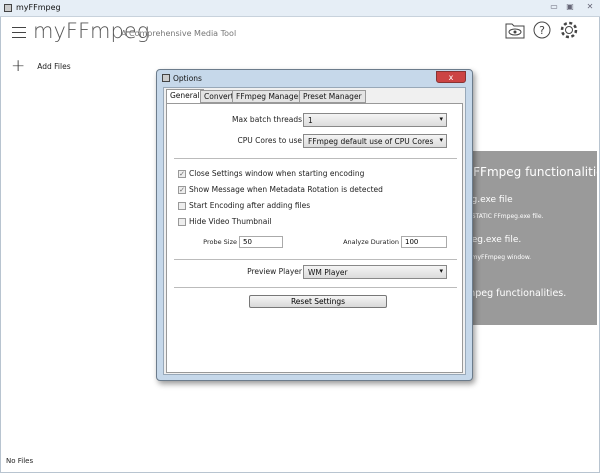  Describe the element at coordinates (569, 30) in the screenshot. I see `gear-icon` at that location.